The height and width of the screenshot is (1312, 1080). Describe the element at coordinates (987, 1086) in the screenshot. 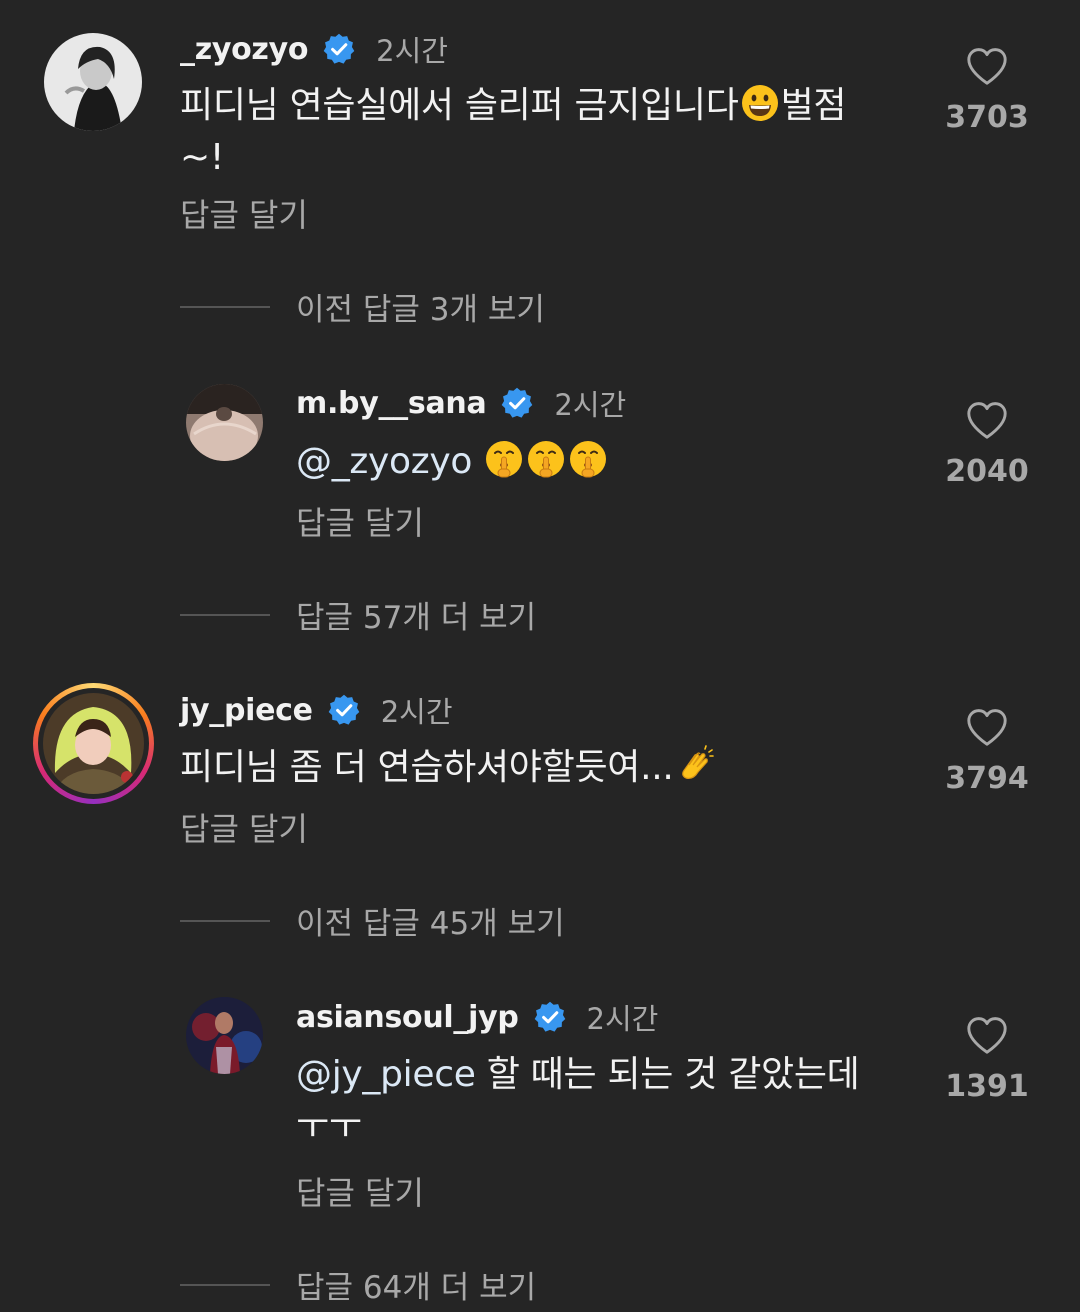

I see `like-count: 1391` at that location.